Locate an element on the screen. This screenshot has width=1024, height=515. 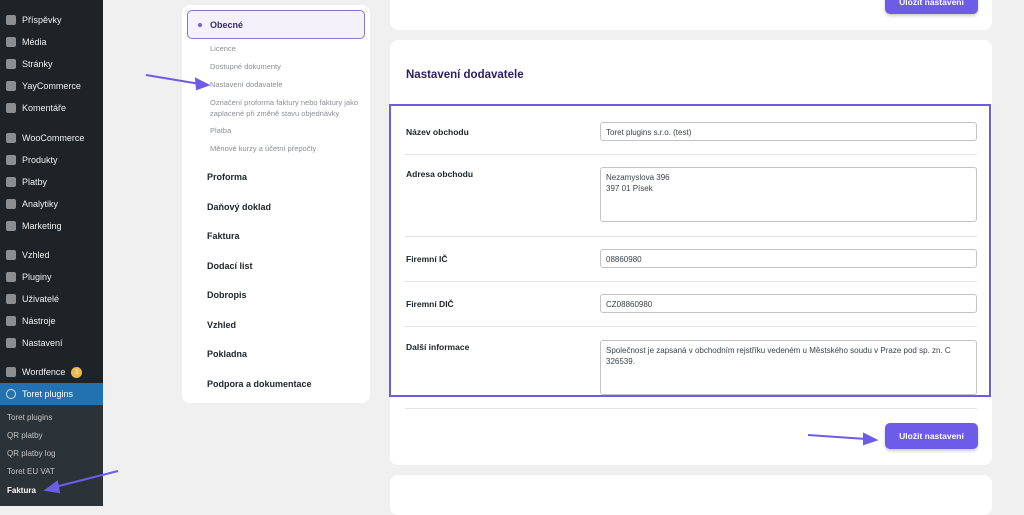
menu-item-yaycommerce: YayCommerce is located at coordinates (51, 86).